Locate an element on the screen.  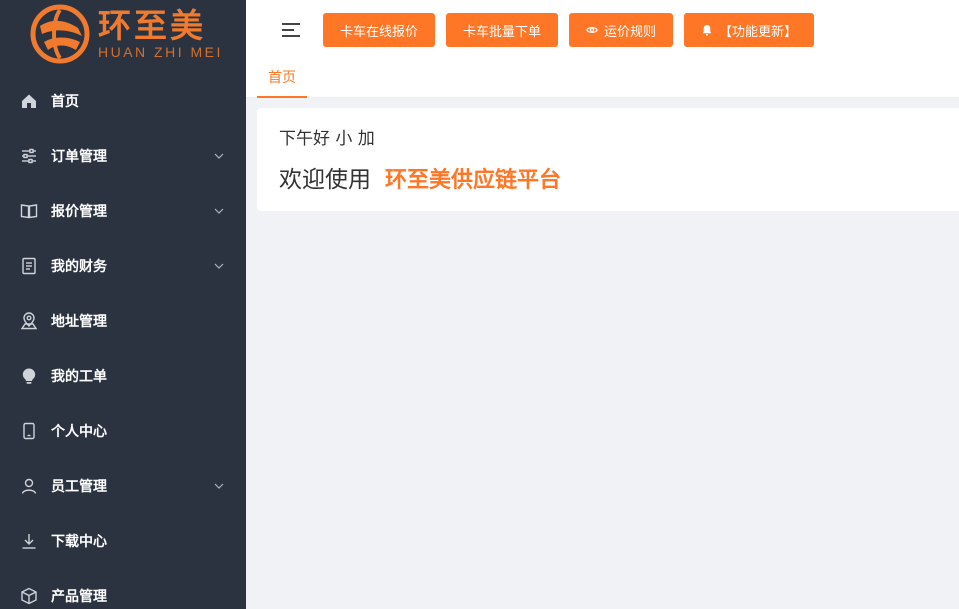
truck-batch-order-button: 卡车批量下单 is located at coordinates (502, 30).